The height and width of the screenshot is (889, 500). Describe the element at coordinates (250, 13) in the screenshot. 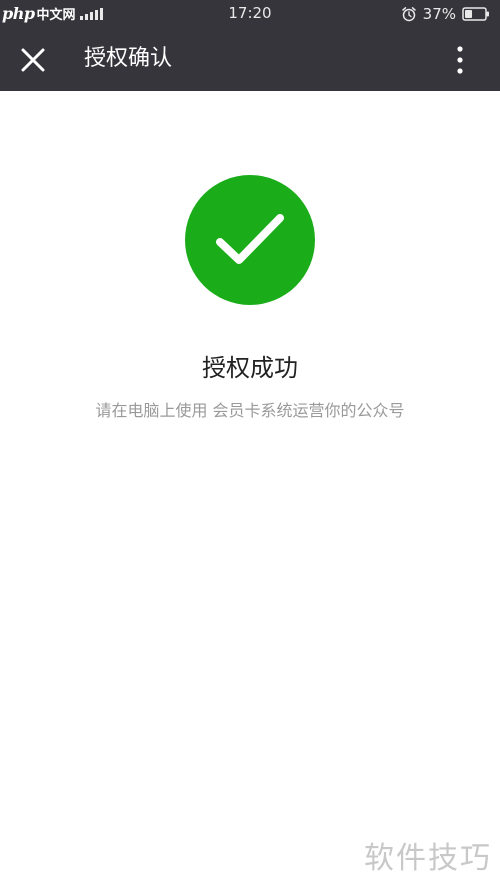

I see `status-bar: php 中文网 17:20 37%` at that location.